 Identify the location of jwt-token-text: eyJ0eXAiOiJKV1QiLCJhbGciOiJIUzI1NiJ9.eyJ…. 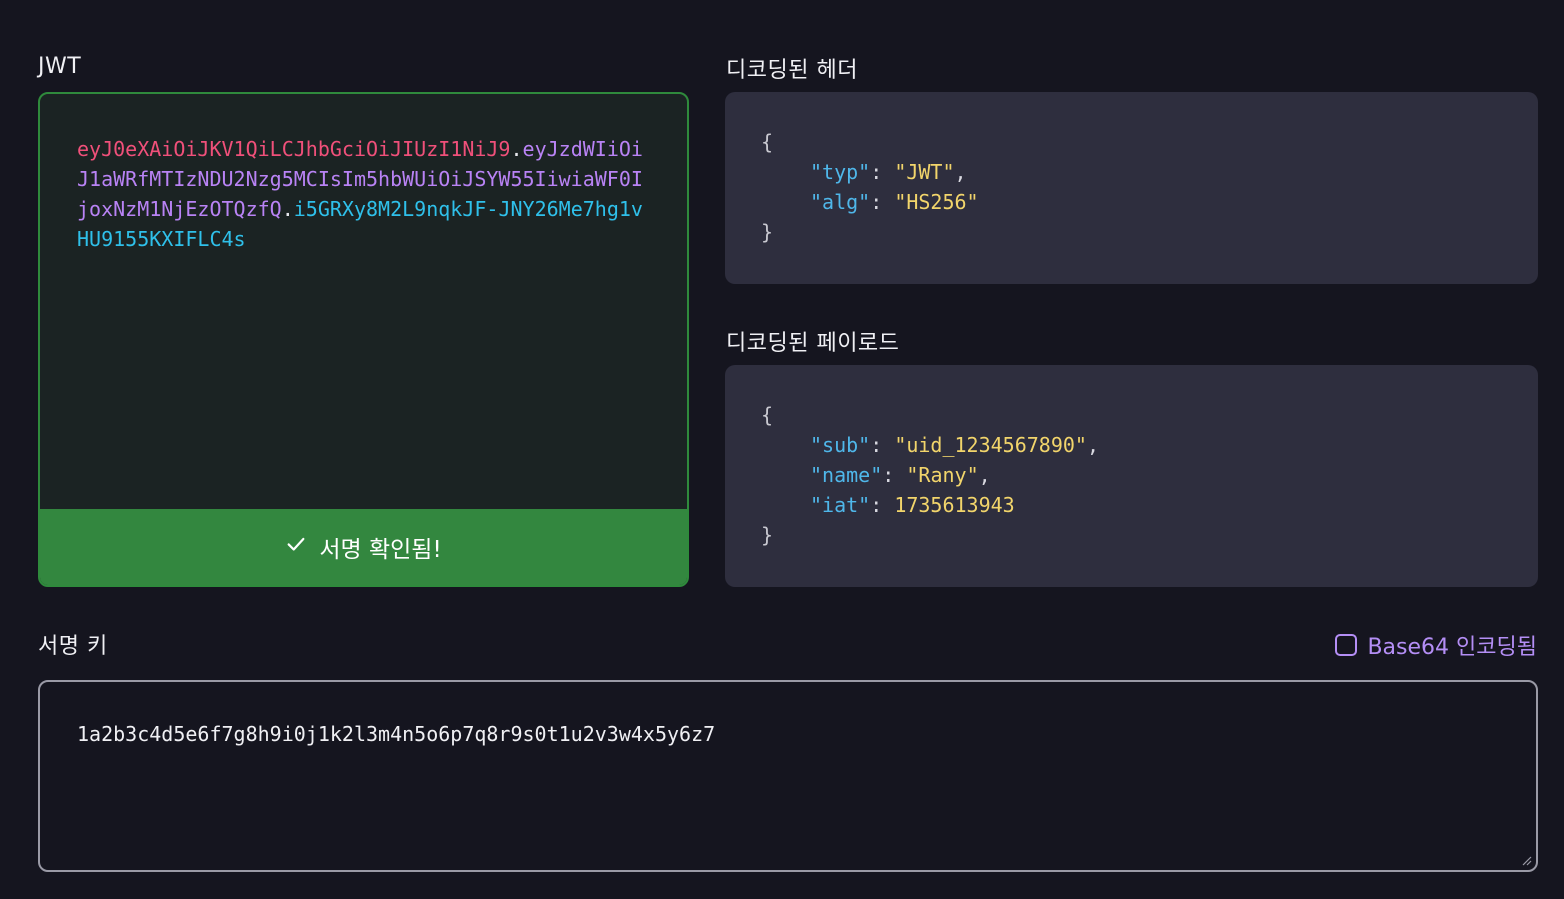
(363, 194).